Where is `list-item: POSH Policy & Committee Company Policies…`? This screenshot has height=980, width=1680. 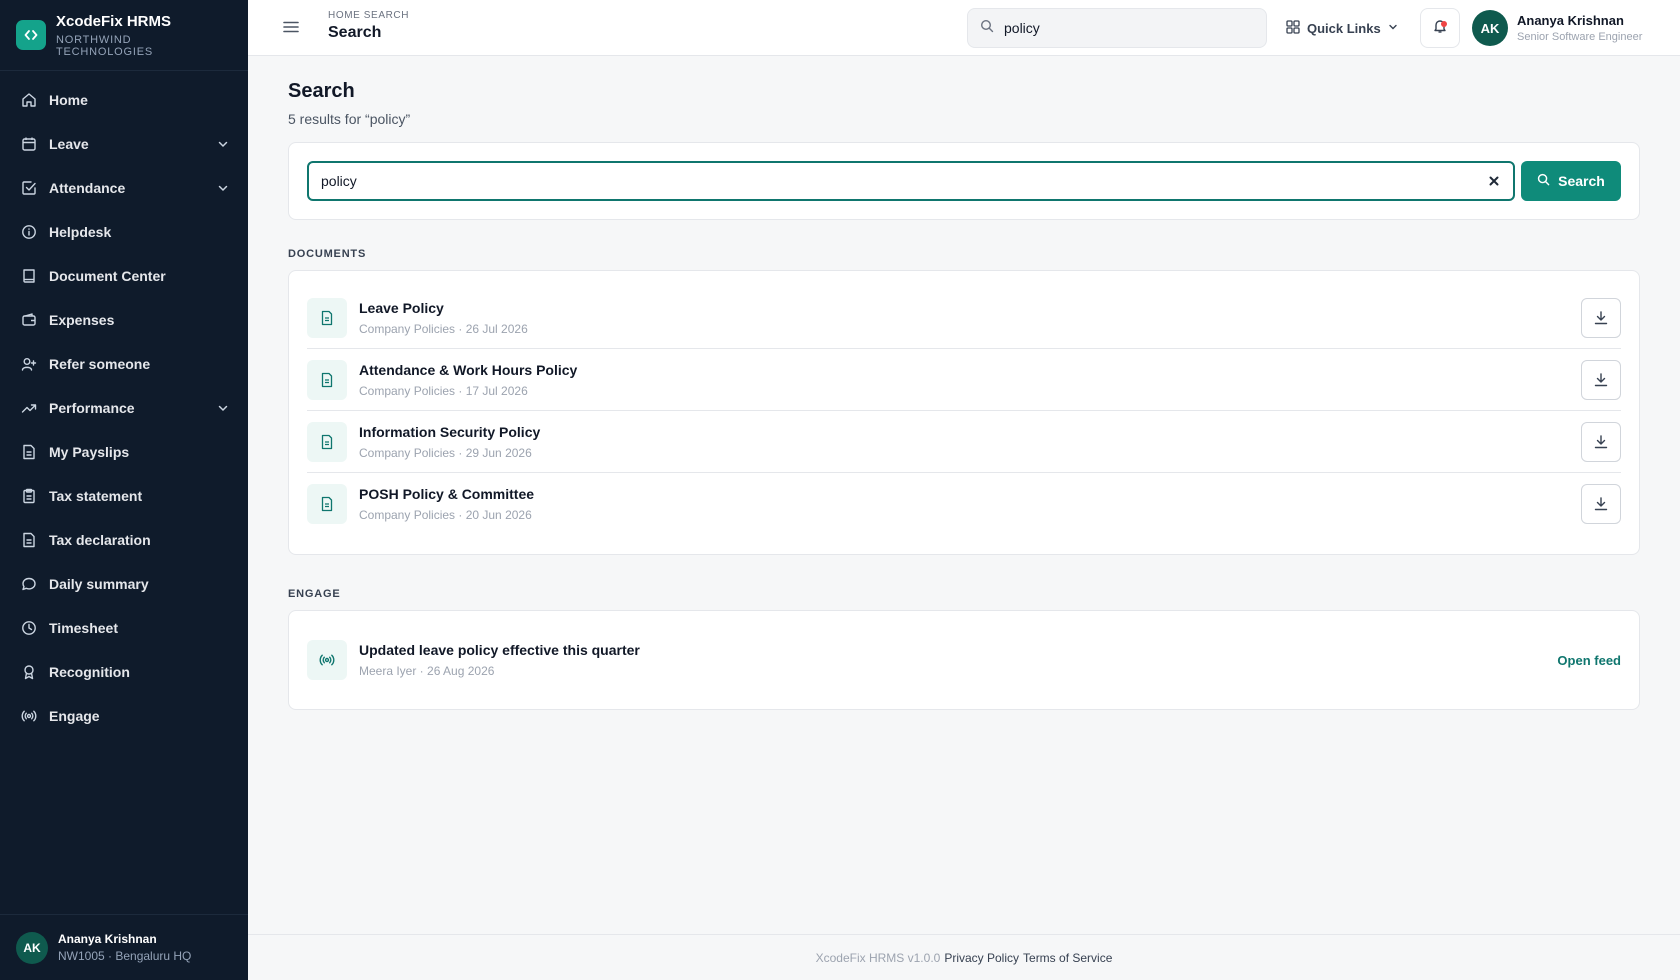 list-item: POSH Policy & Committee Company Policies… is located at coordinates (964, 504).